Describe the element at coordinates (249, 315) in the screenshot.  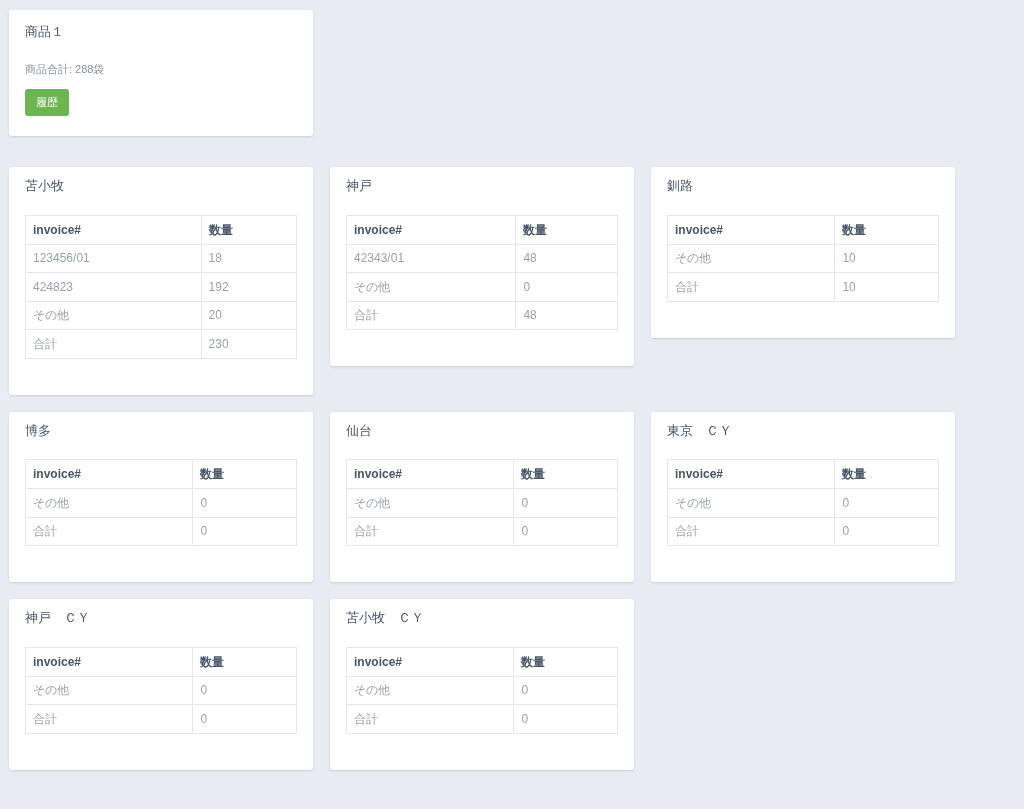
I see `table-cell: 20` at that location.